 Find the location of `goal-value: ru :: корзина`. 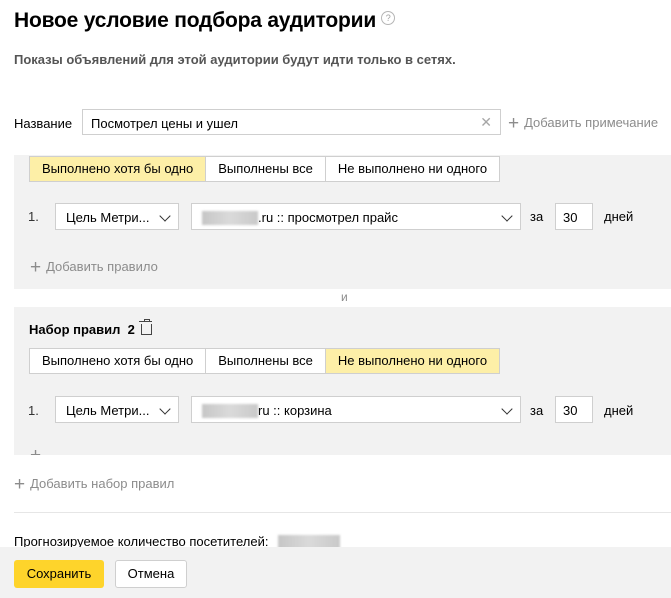

goal-value: ru :: корзина is located at coordinates (295, 410).